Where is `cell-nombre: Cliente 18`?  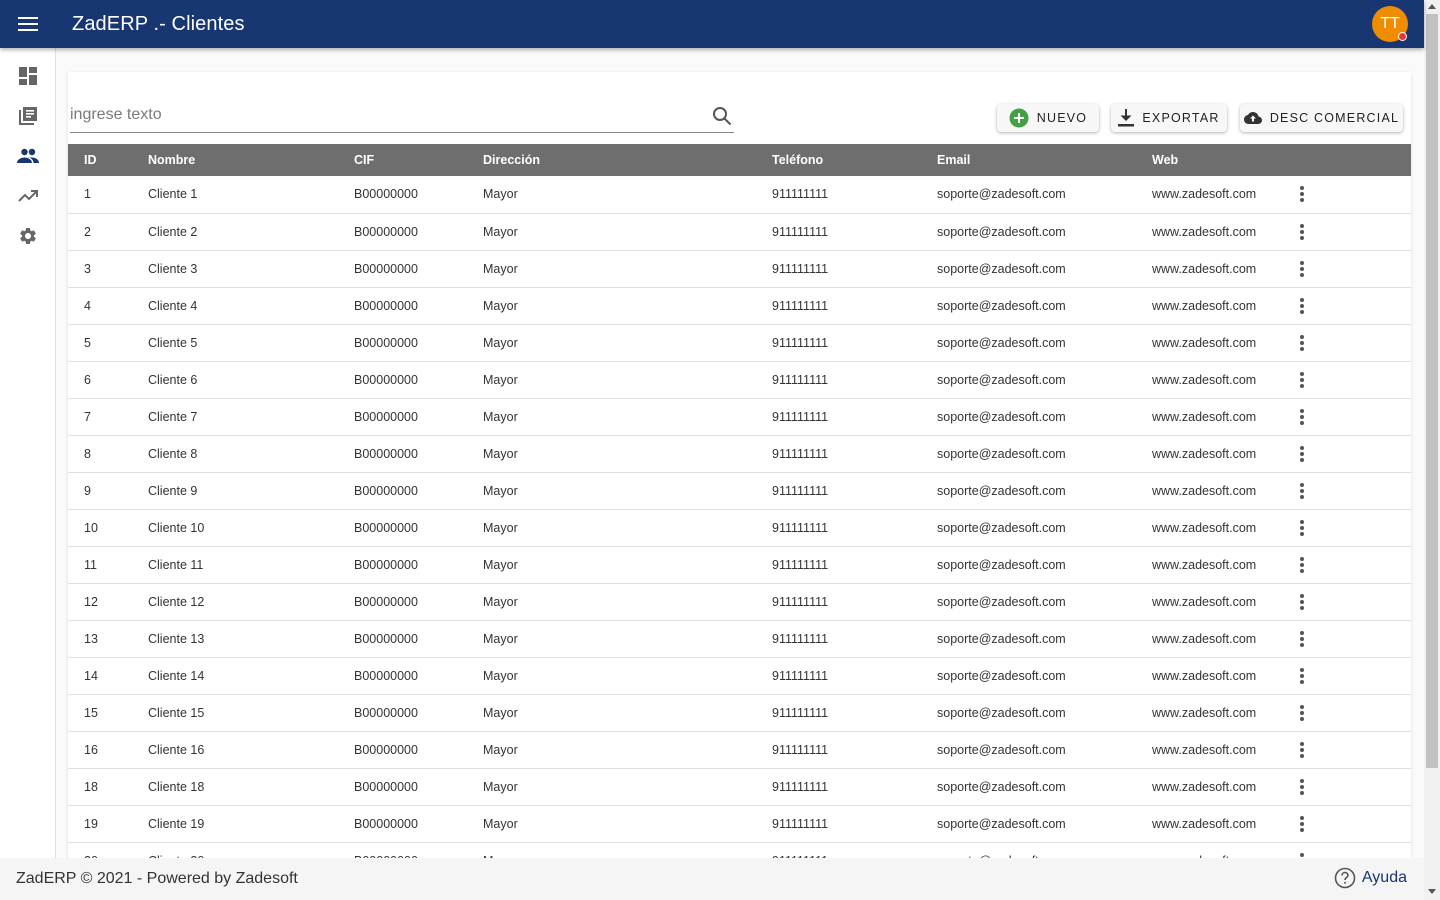 cell-nombre: Cliente 18 is located at coordinates (176, 786).